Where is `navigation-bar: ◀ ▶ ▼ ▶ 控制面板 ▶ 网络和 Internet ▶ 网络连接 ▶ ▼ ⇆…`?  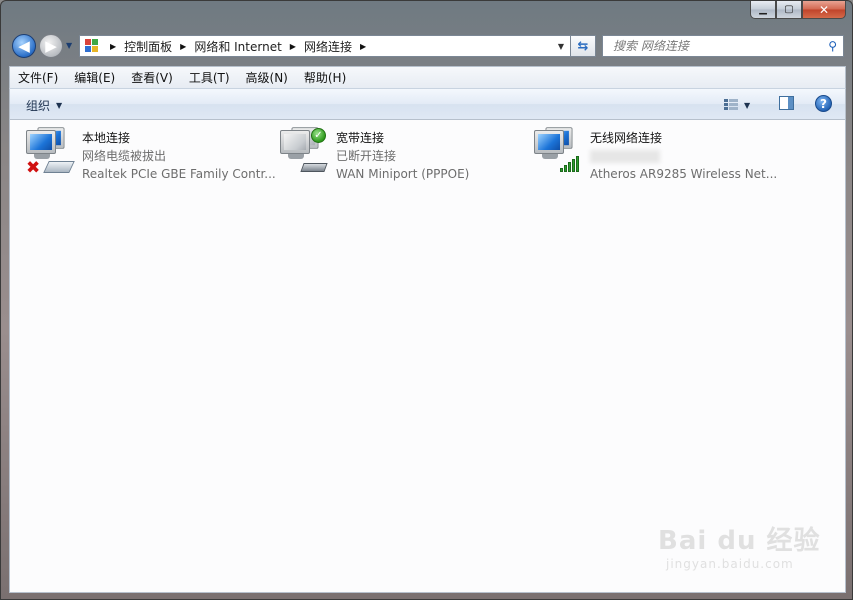
navigation-bar: ◀ ▶ ▼ ▶ 控制面板 ▶ 网络和 Internet ▶ 网络连接 ▶ ▼ ⇆… is located at coordinates (426, 46).